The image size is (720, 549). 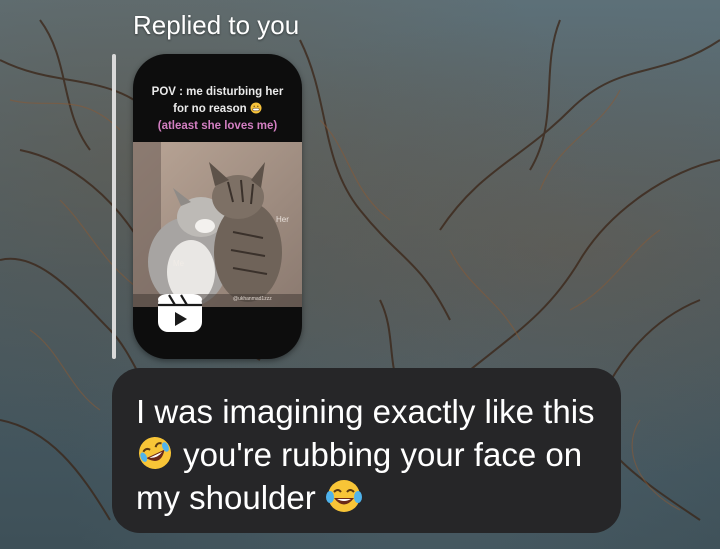 I want to click on reel-caption-line2: for no reason, so click(x=210, y=109).